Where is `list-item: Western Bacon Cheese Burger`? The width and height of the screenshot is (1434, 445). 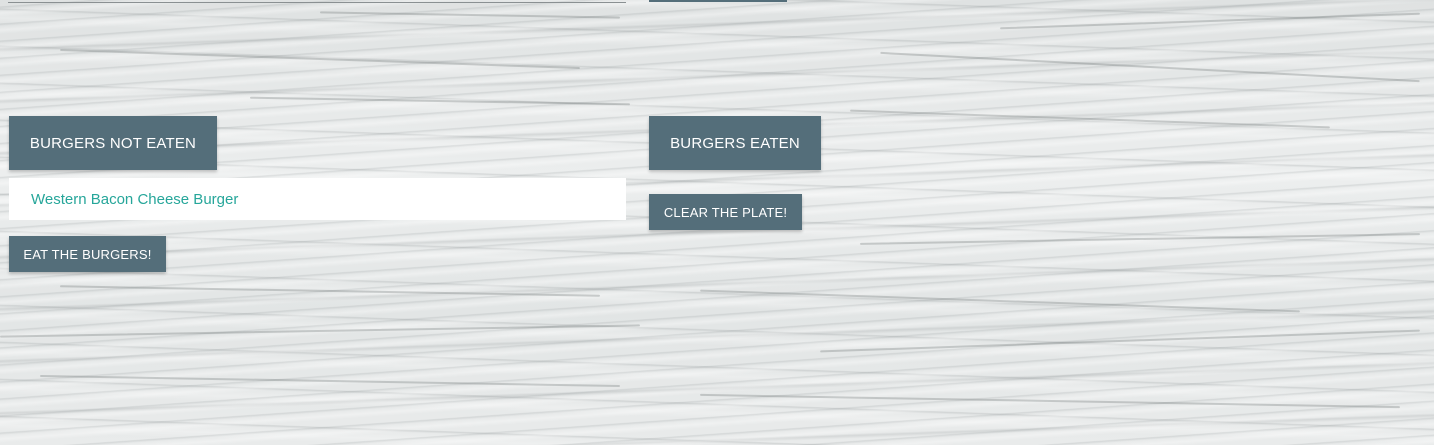 list-item: Western Bacon Cheese Burger is located at coordinates (317, 199).